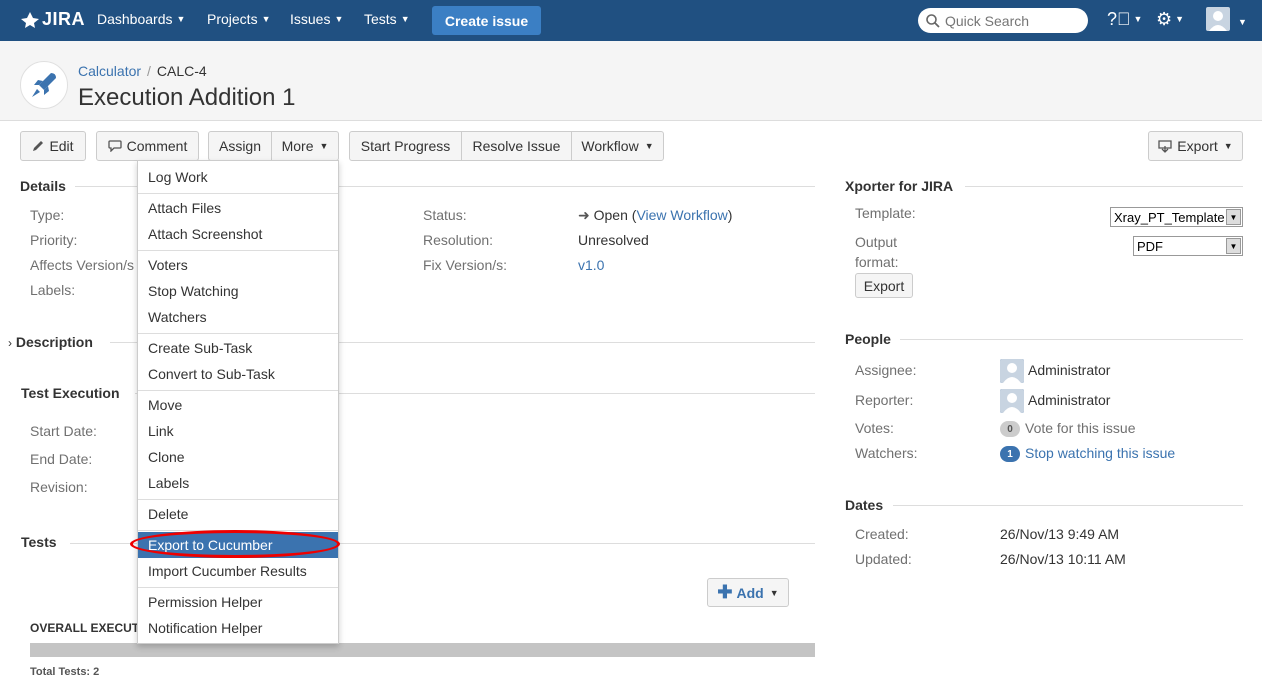 The width and height of the screenshot is (1262, 679). Describe the element at coordinates (39, 542) in the screenshot. I see `tests-heading: Tests` at that location.